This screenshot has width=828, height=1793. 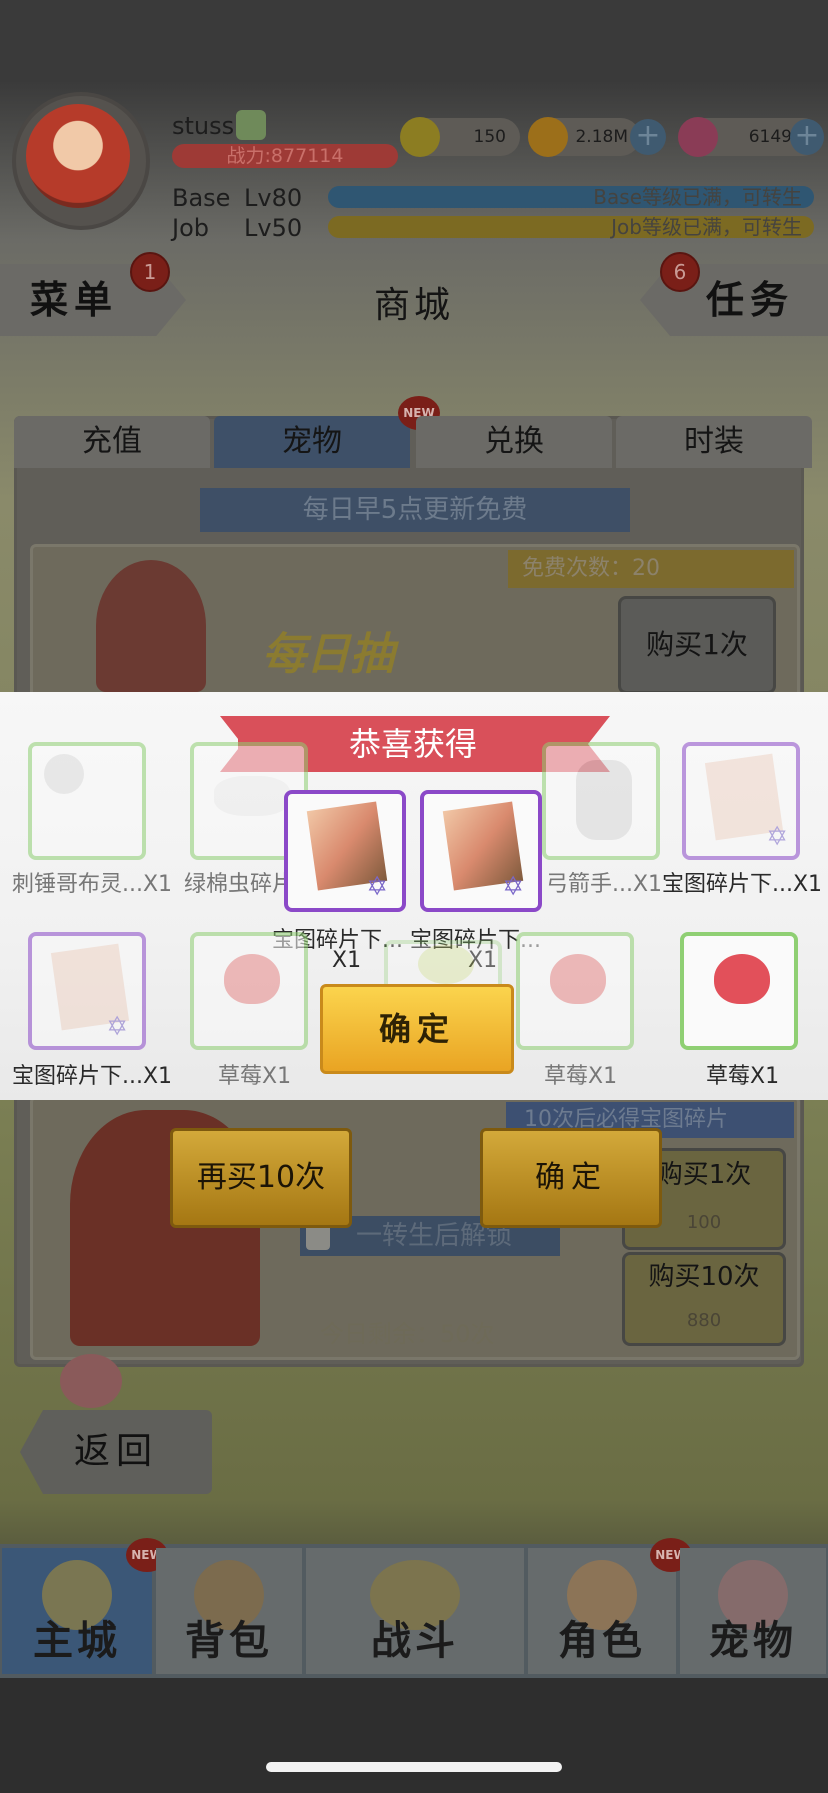 What do you see at coordinates (602, 1641) in the screenshot?
I see `nav-character-label: 角色` at bounding box center [602, 1641].